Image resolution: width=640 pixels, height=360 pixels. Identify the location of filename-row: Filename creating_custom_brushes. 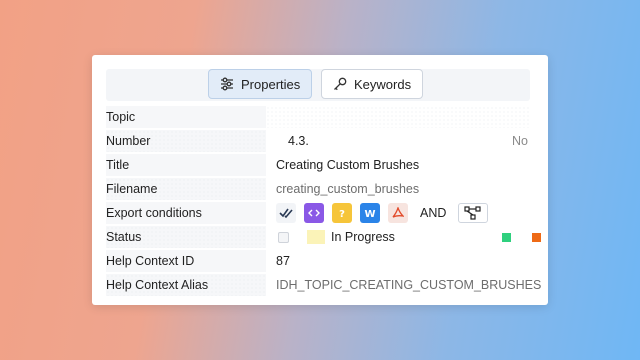
(318, 189).